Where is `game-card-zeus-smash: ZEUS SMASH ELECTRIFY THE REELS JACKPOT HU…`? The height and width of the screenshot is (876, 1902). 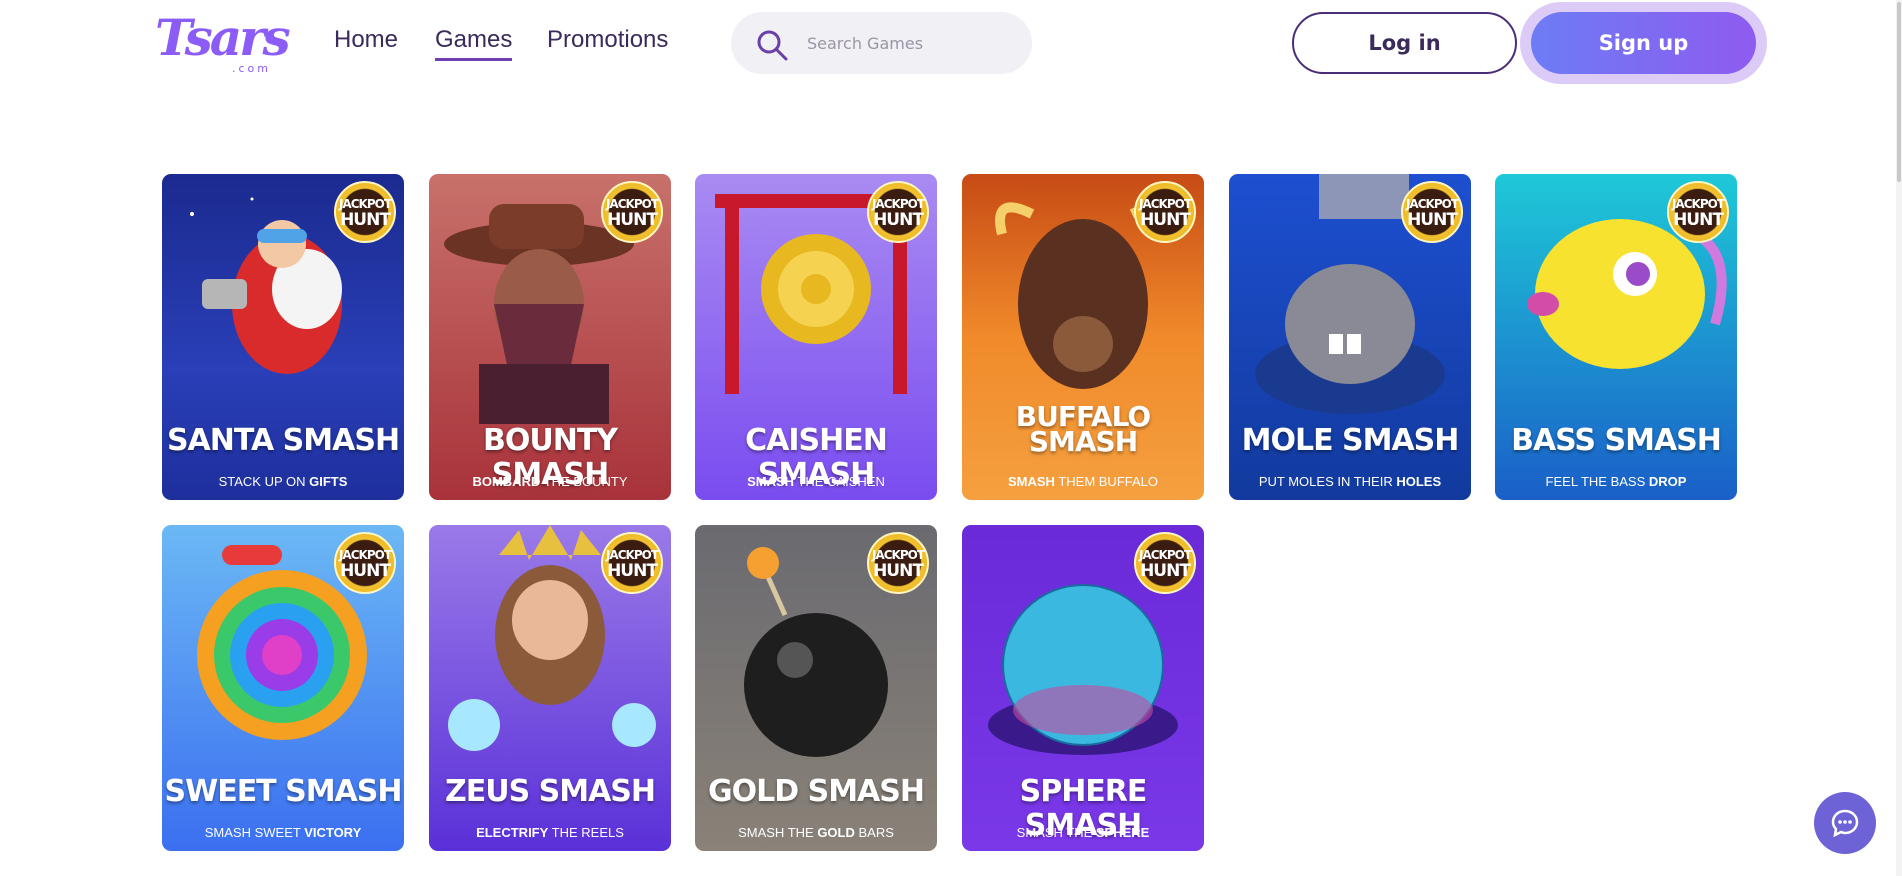 game-card-zeus-smash: ZEUS SMASH ELECTRIFY THE REELS JACKPOT HU… is located at coordinates (550, 688).